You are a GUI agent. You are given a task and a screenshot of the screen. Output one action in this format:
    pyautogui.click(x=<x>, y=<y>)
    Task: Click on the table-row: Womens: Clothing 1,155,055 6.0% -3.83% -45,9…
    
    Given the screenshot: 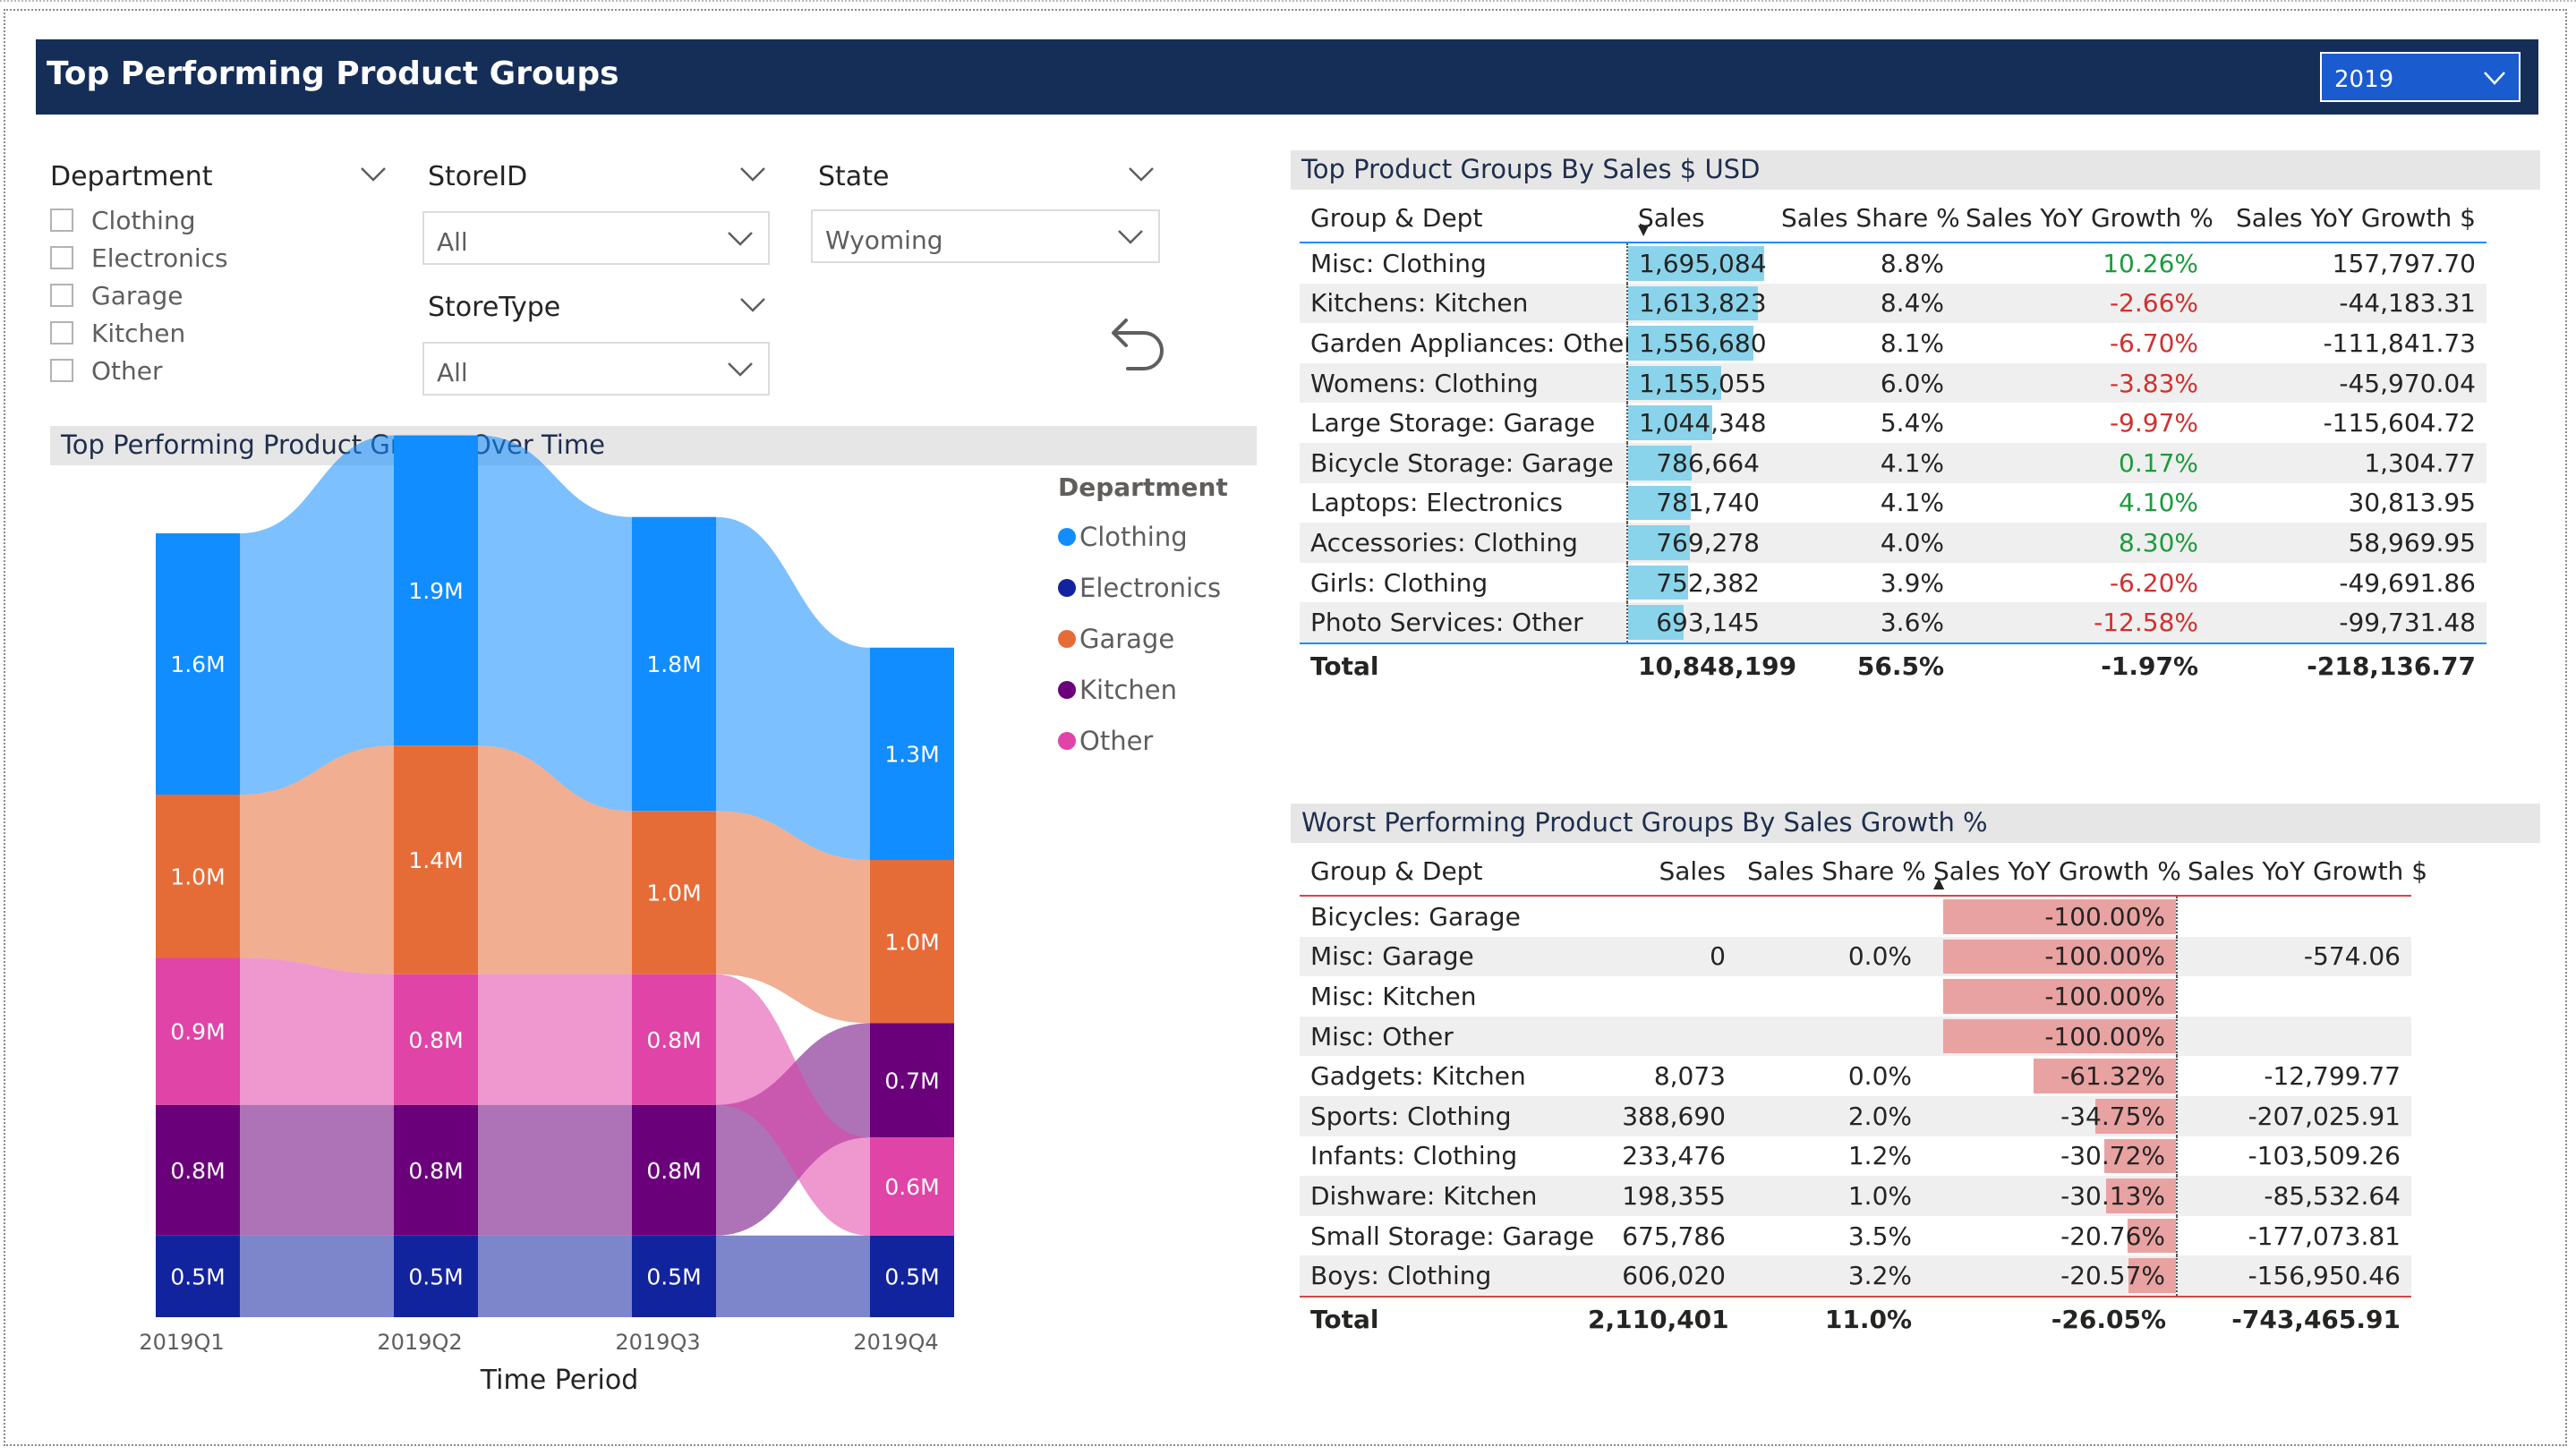 What is the action you would take?
    pyautogui.click(x=1893, y=383)
    